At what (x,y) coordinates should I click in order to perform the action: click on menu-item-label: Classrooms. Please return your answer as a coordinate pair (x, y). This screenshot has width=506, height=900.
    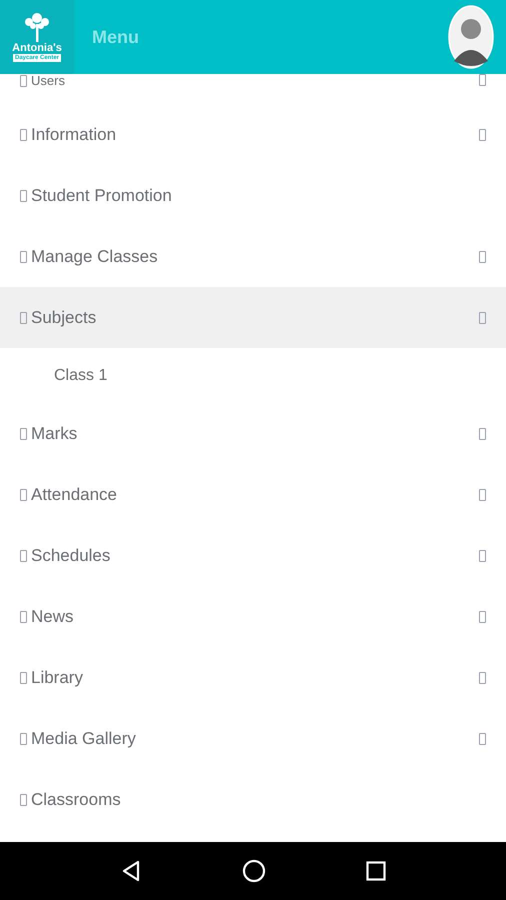
    Looking at the image, I should click on (76, 799).